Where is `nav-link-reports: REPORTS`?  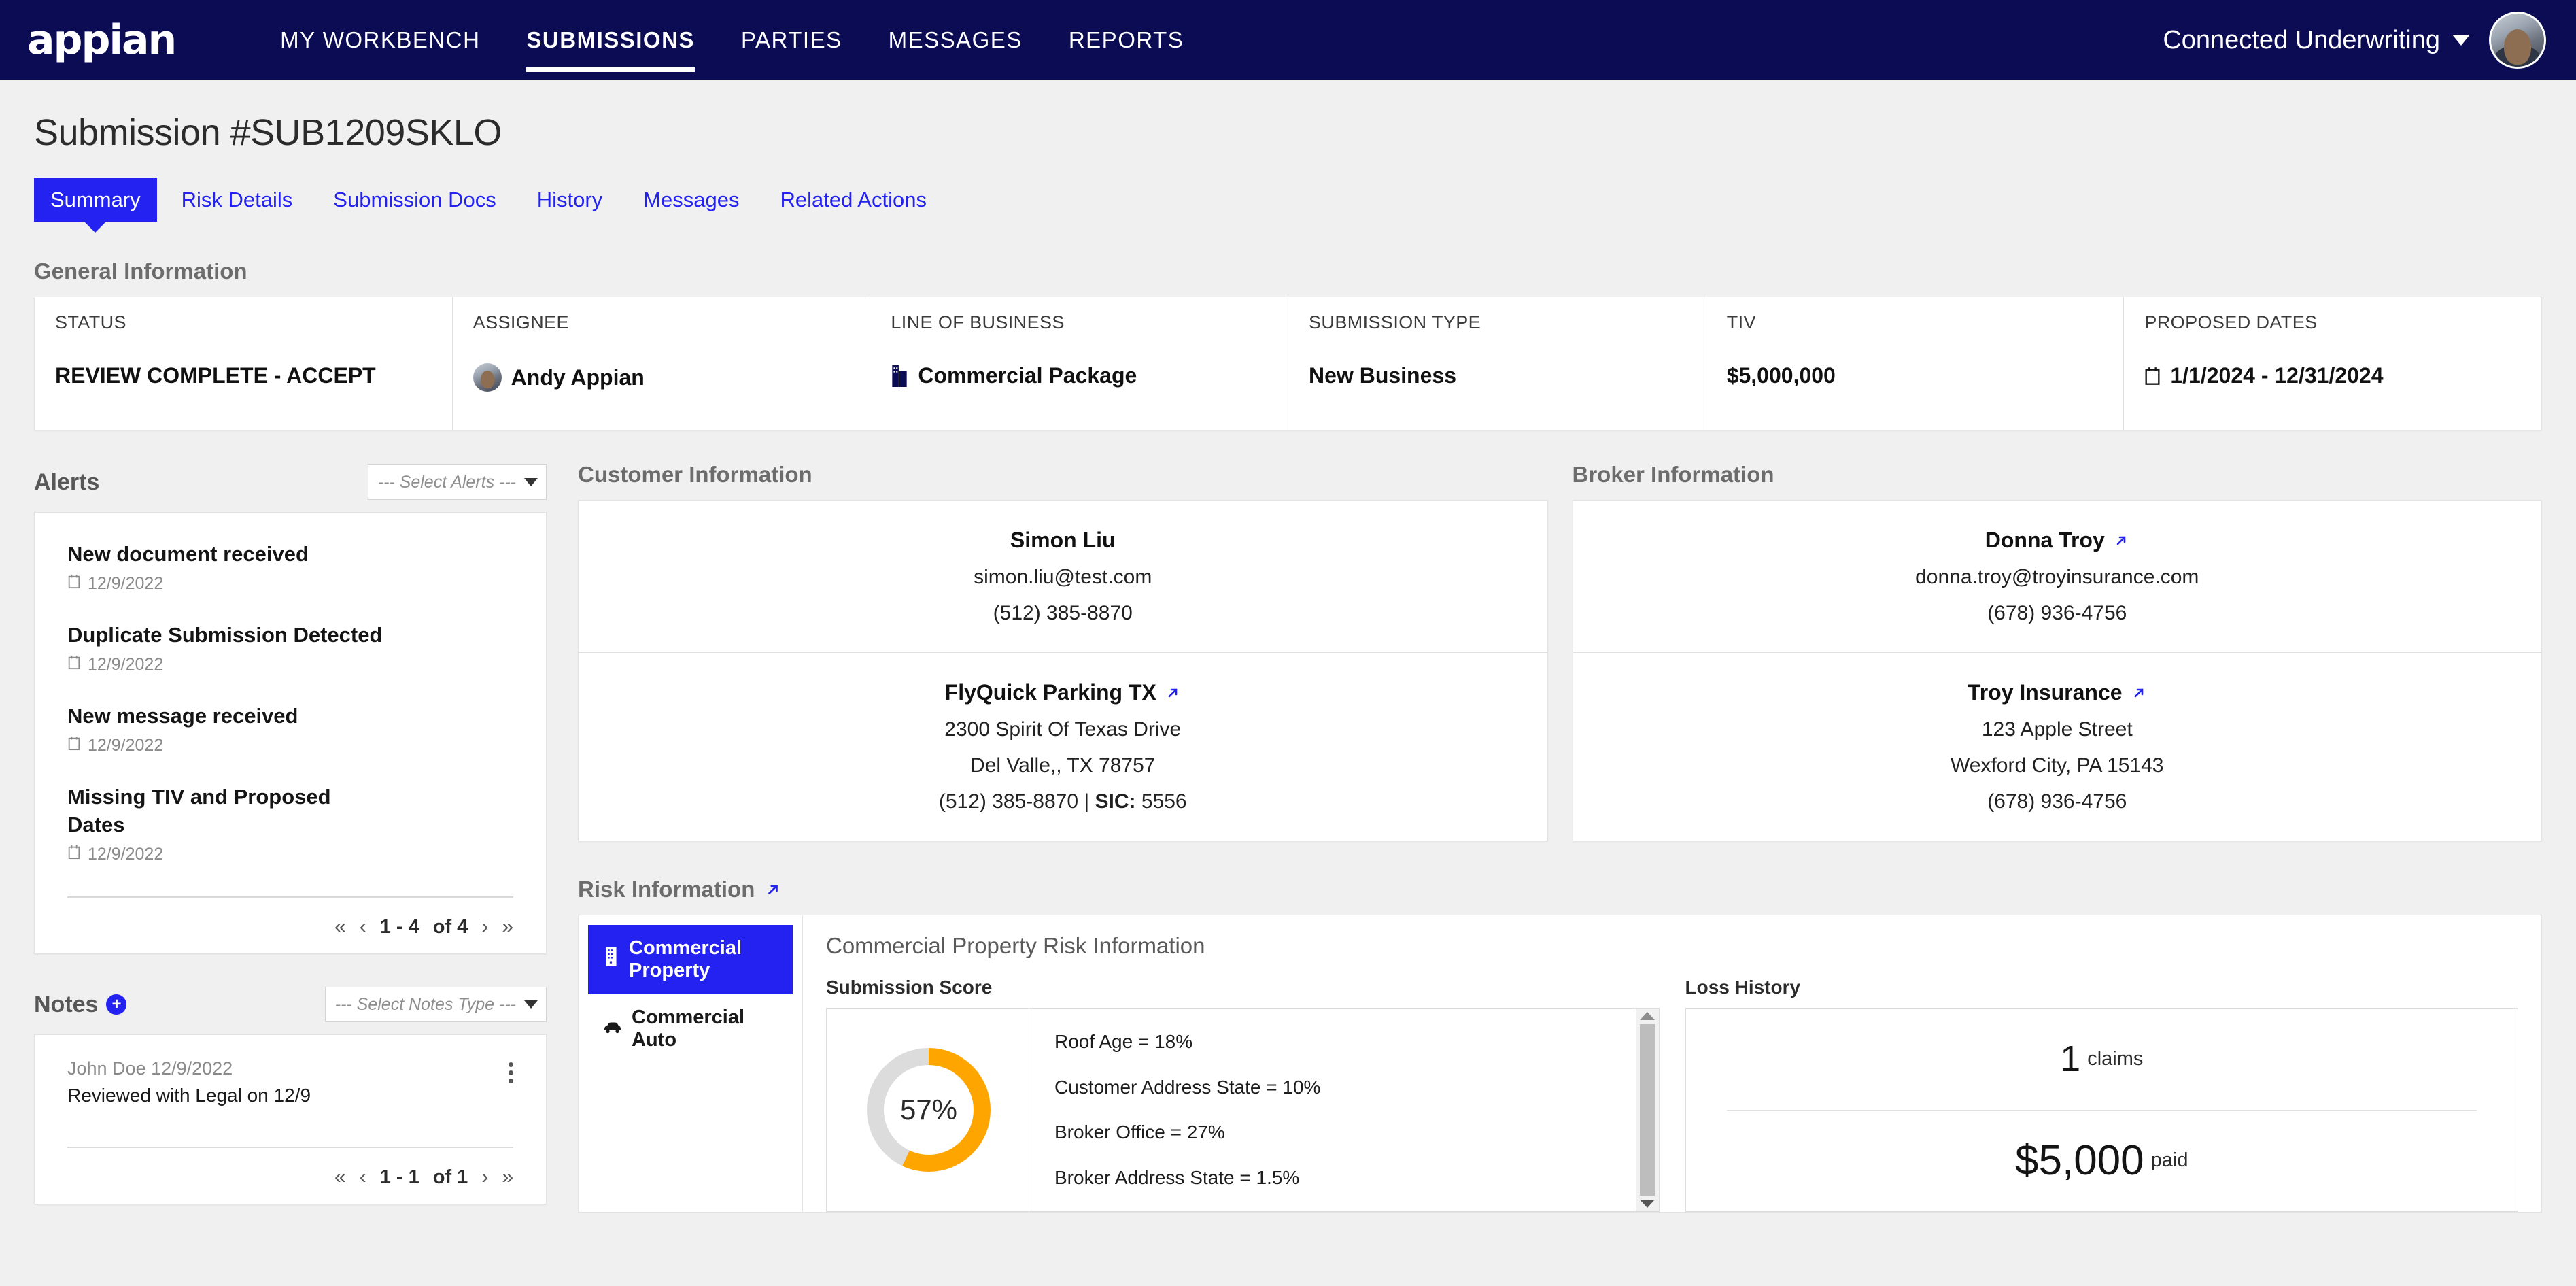
nav-link-reports: REPORTS is located at coordinates (1126, 40).